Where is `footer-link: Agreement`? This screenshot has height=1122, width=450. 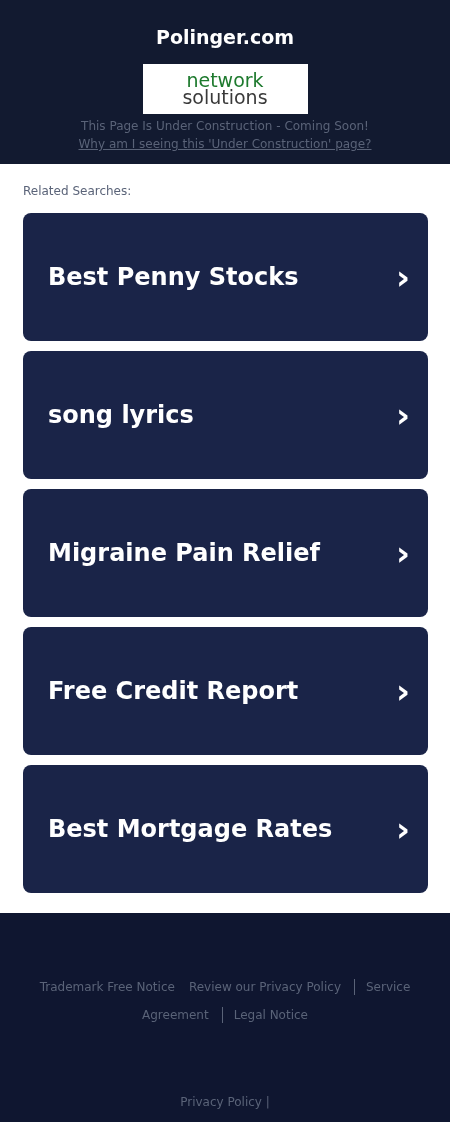 footer-link: Agreement is located at coordinates (175, 1015).